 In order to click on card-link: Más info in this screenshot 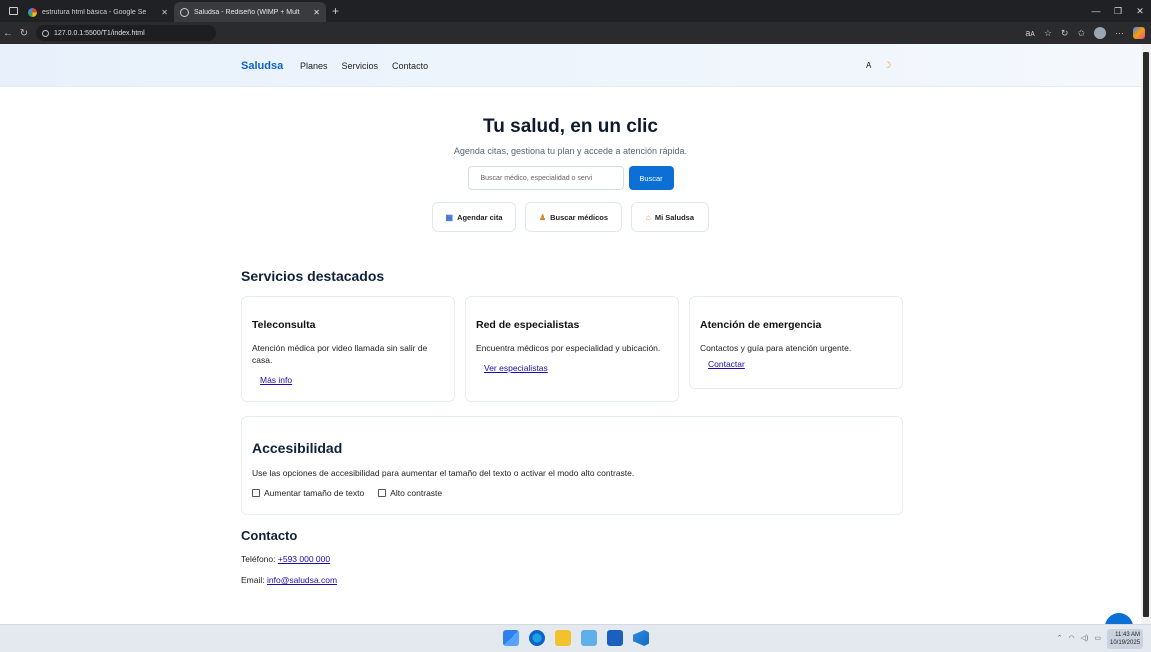, I will do `click(276, 380)`.